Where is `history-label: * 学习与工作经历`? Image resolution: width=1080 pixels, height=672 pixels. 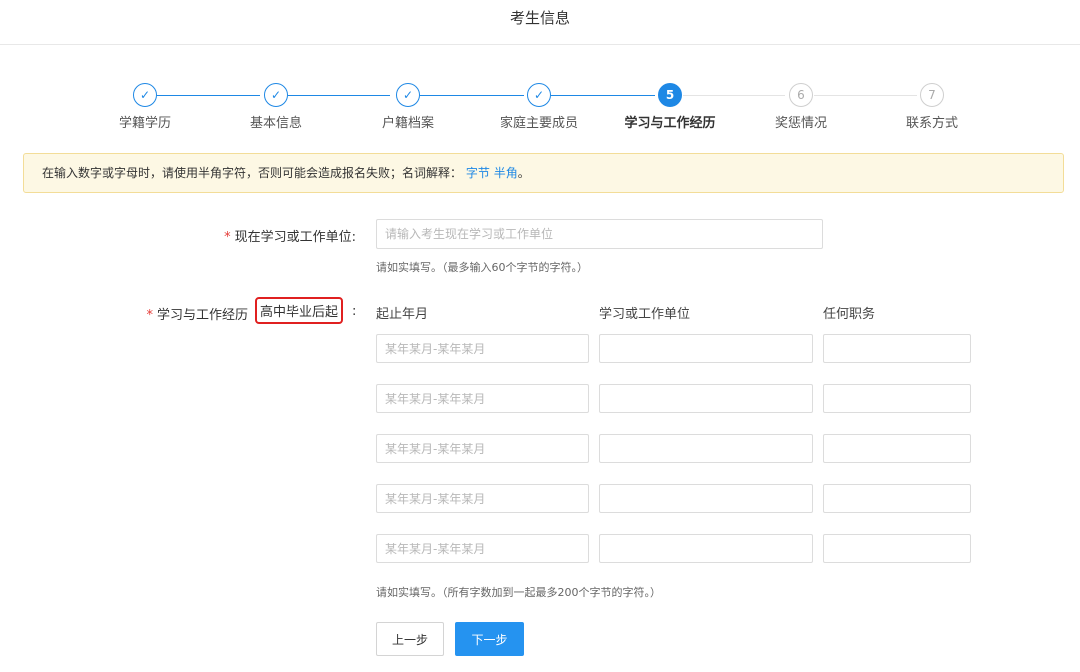 history-label: * 学习与工作经历 is located at coordinates (197, 315).